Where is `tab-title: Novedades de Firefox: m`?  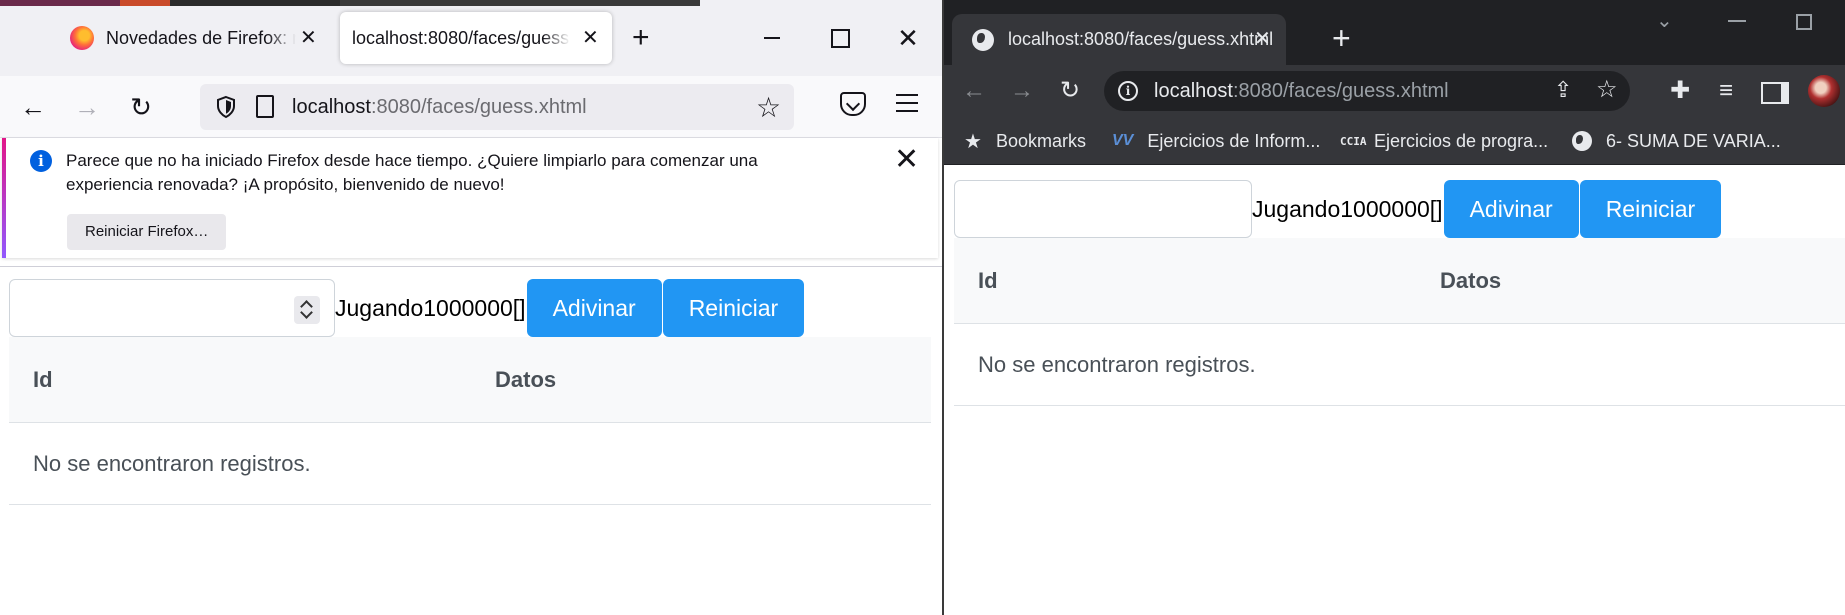
tab-title: Novedades de Firefox: m is located at coordinates (201, 37).